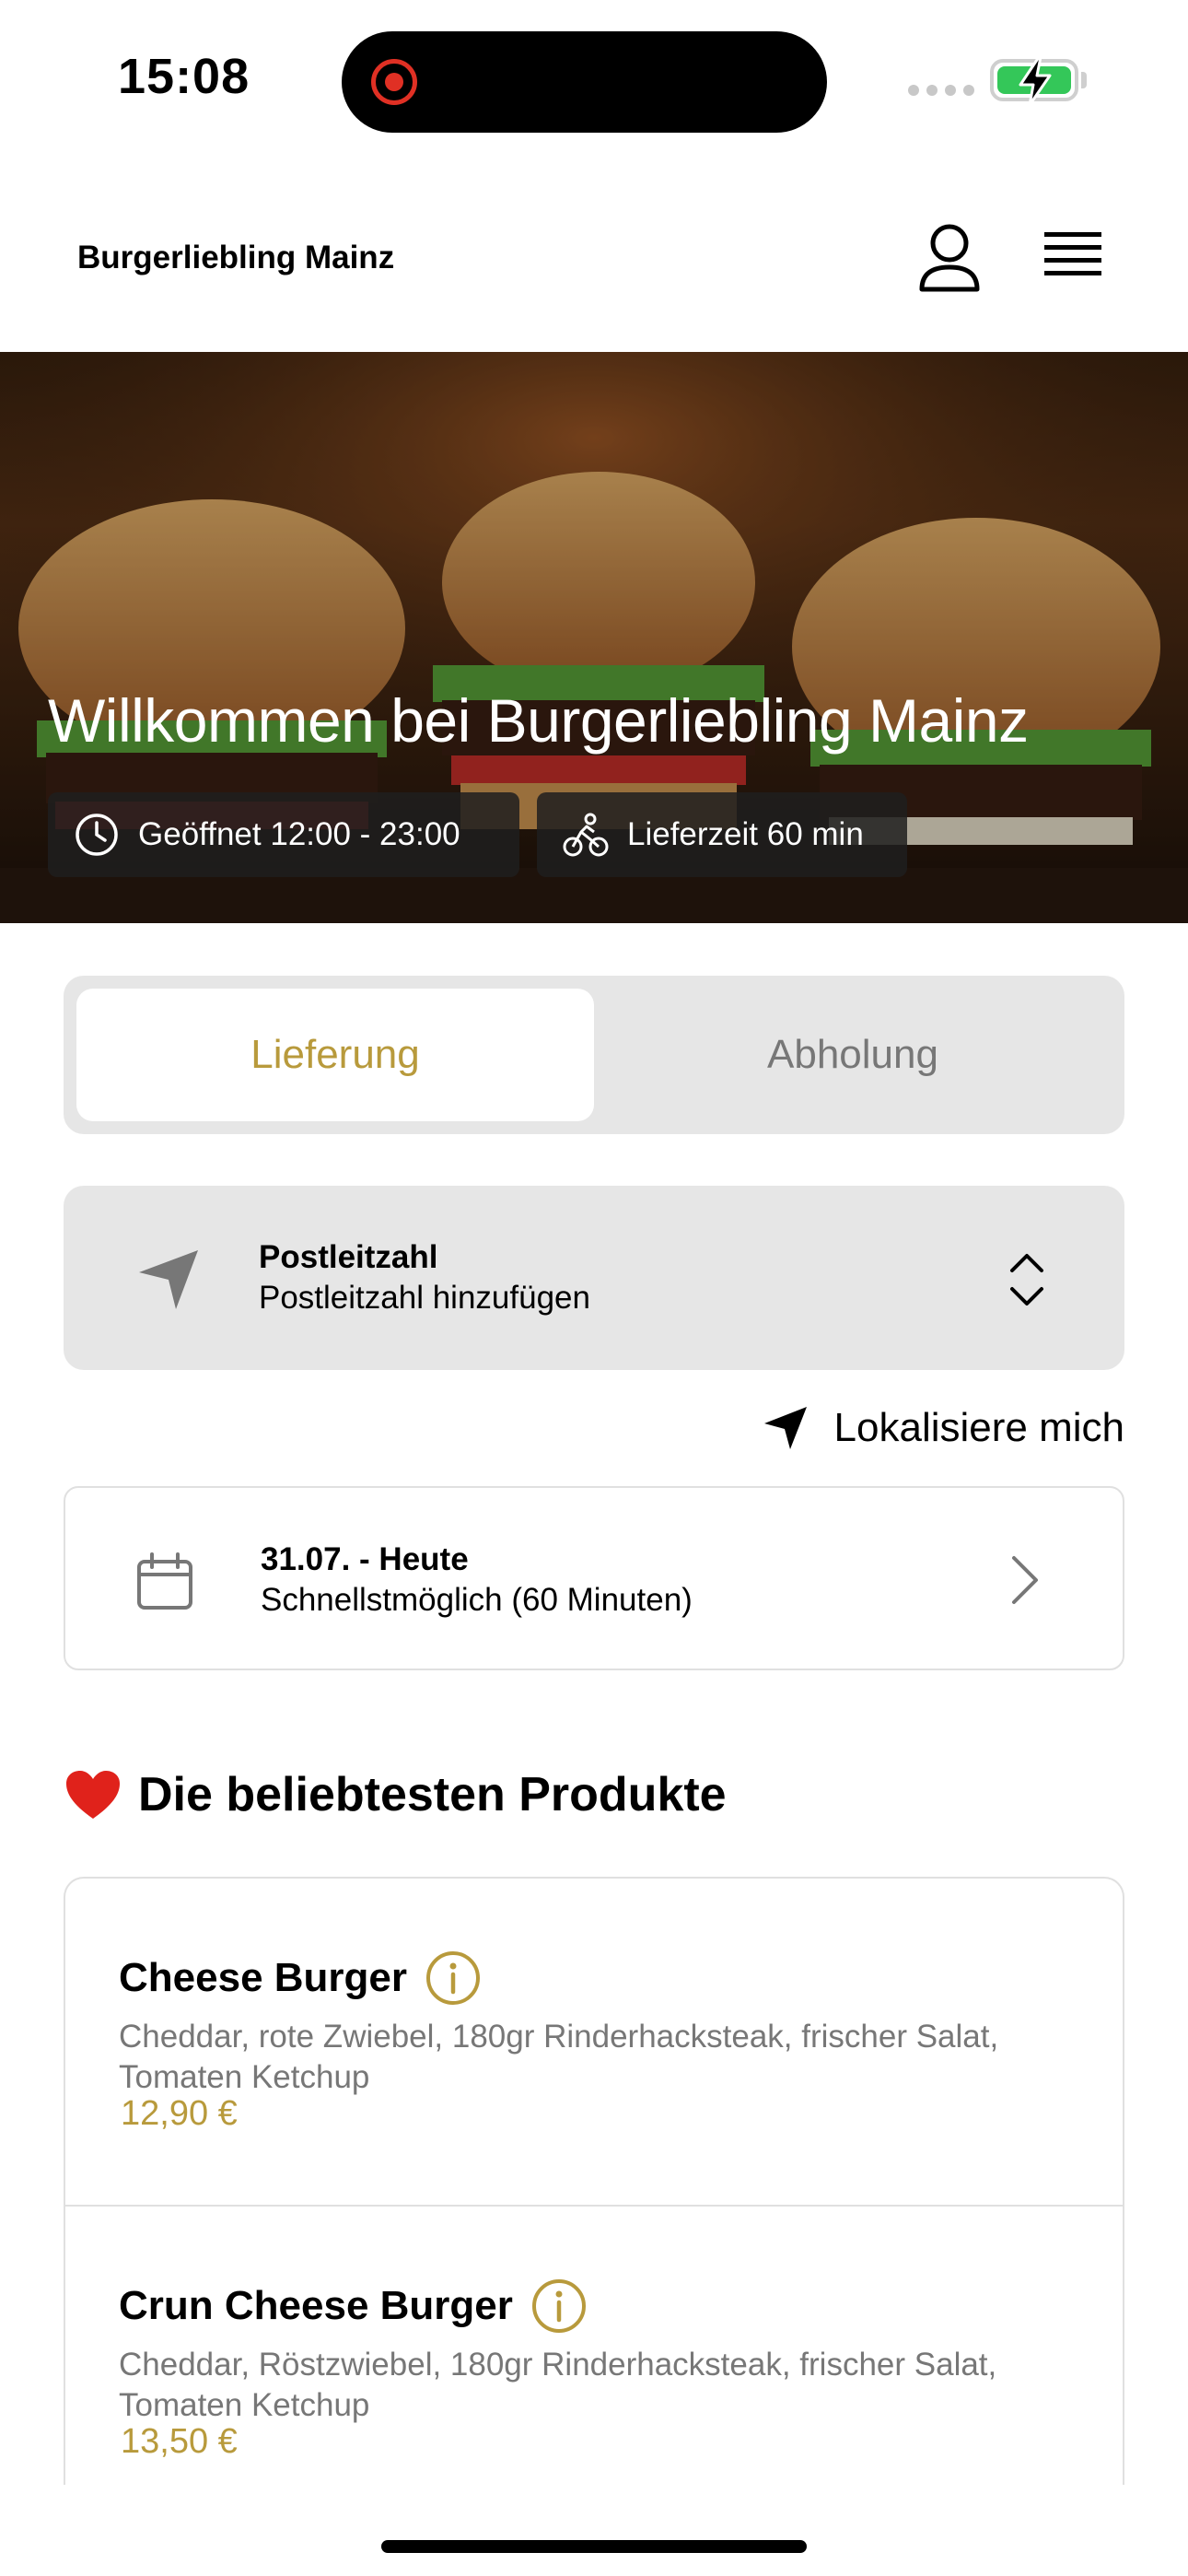 The width and height of the screenshot is (1188, 2576). I want to click on popular-products-heading: Die beliebtesten Produkte, so click(395, 1794).